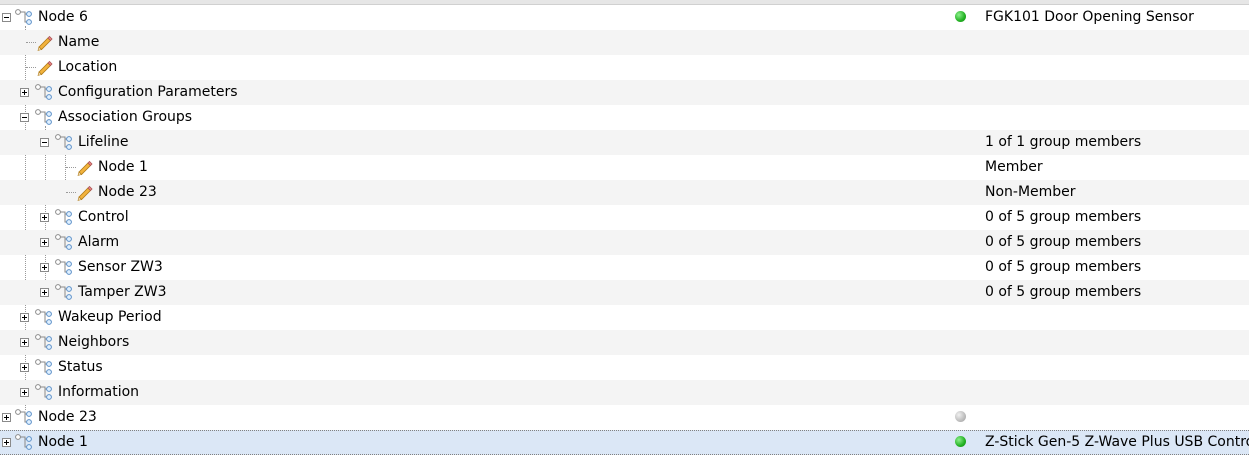  What do you see at coordinates (624, 217) in the screenshot?
I see `tree-row-control: Control 0 of 5 group members` at bounding box center [624, 217].